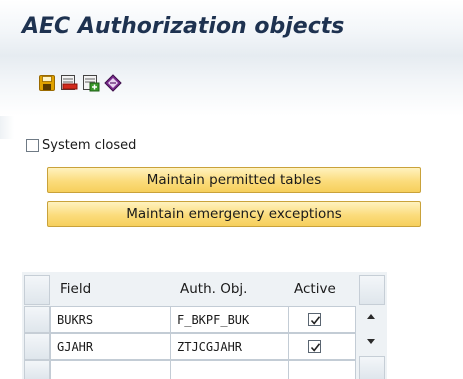 This screenshot has height=379, width=463. I want to click on scroll-up-icon, so click(371, 316).